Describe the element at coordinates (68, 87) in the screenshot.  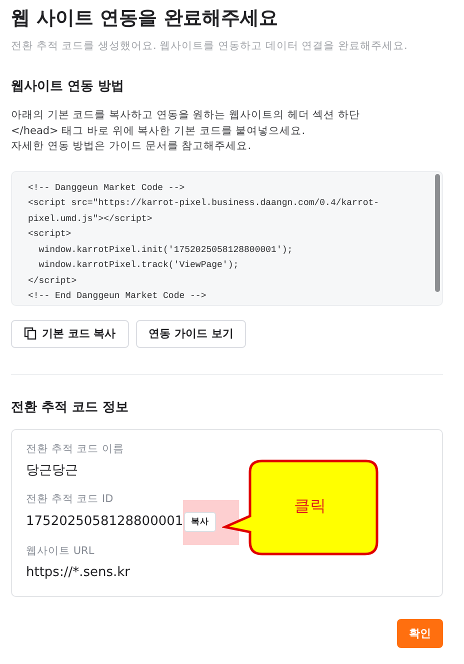
I see `section-heading: 웹사이트 연동 방법` at that location.